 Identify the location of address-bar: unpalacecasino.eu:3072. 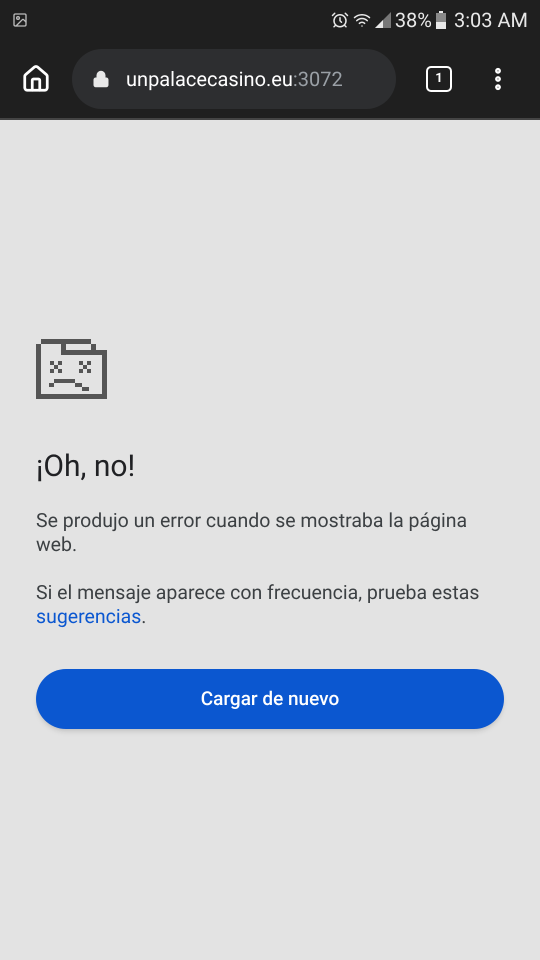
(234, 79).